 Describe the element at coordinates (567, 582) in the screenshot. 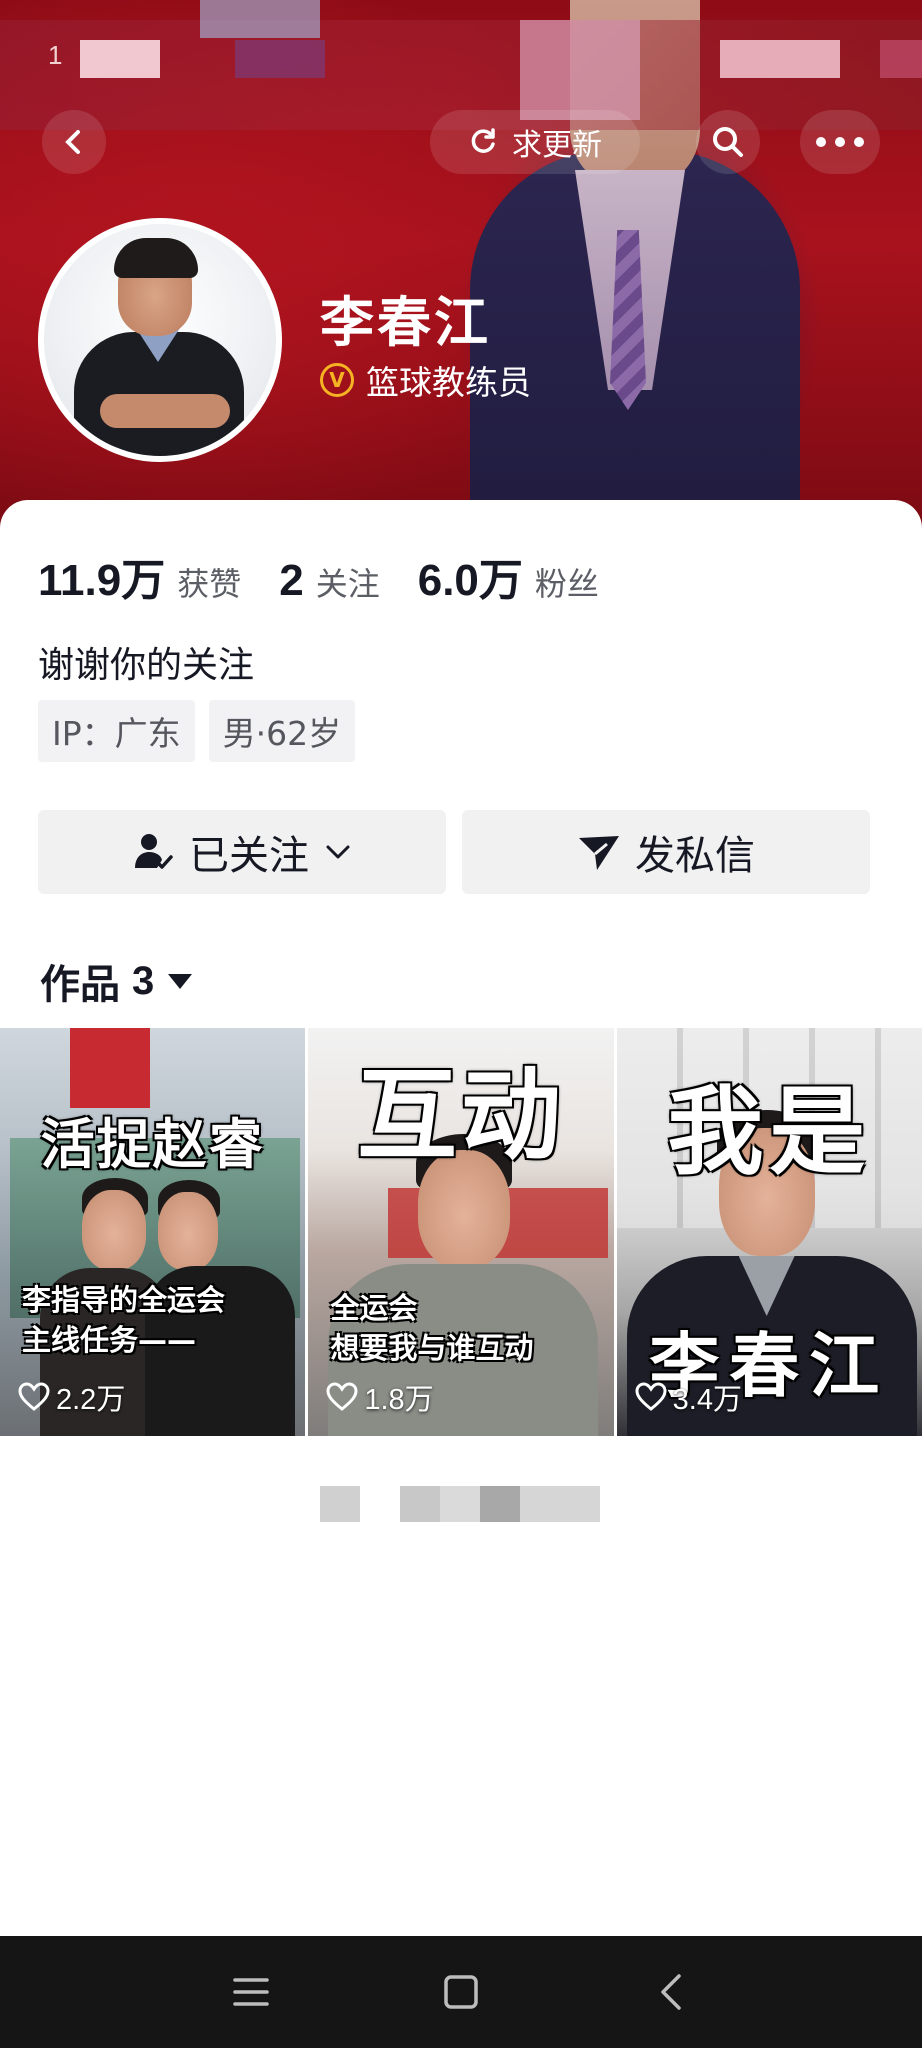

I see `followers-label: 粉丝` at that location.